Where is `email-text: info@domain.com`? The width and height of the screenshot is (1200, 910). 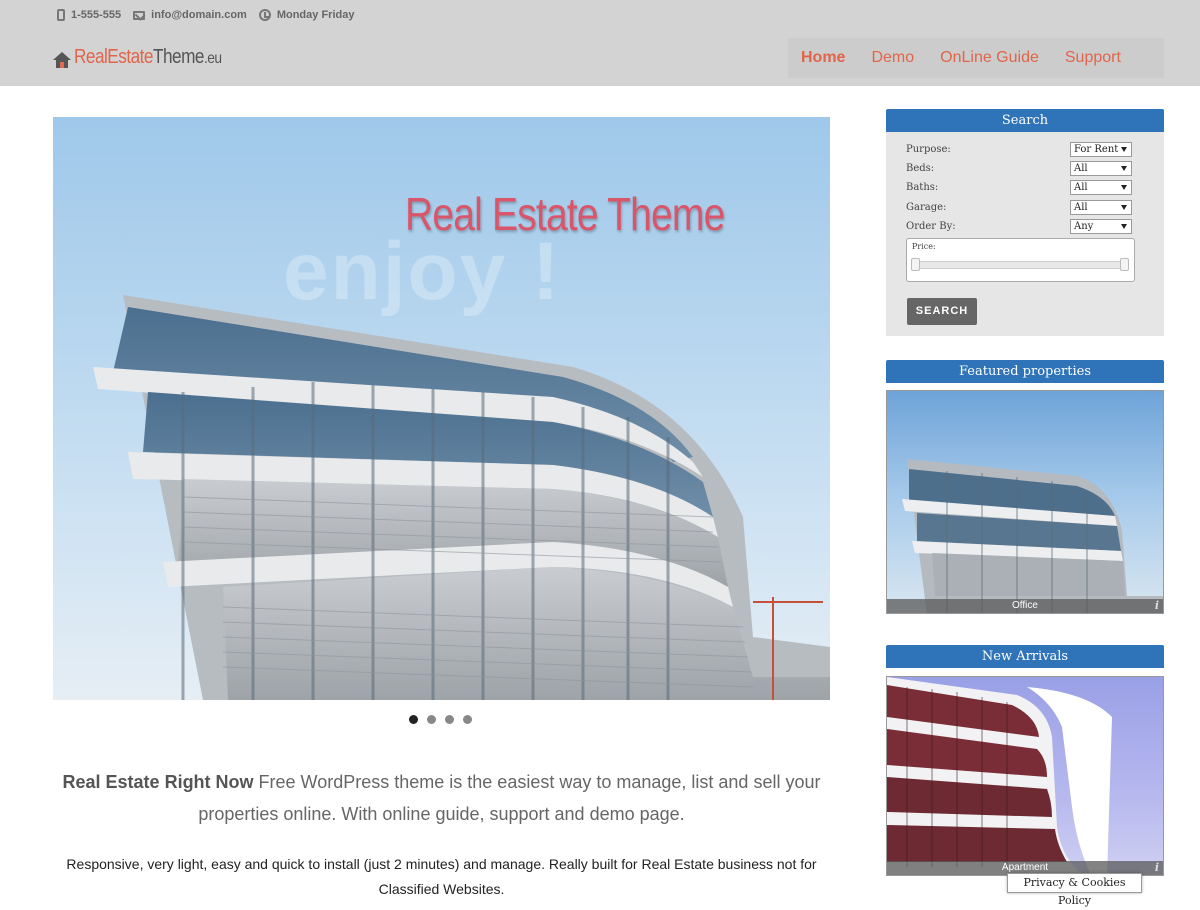 email-text: info@domain.com is located at coordinates (199, 15).